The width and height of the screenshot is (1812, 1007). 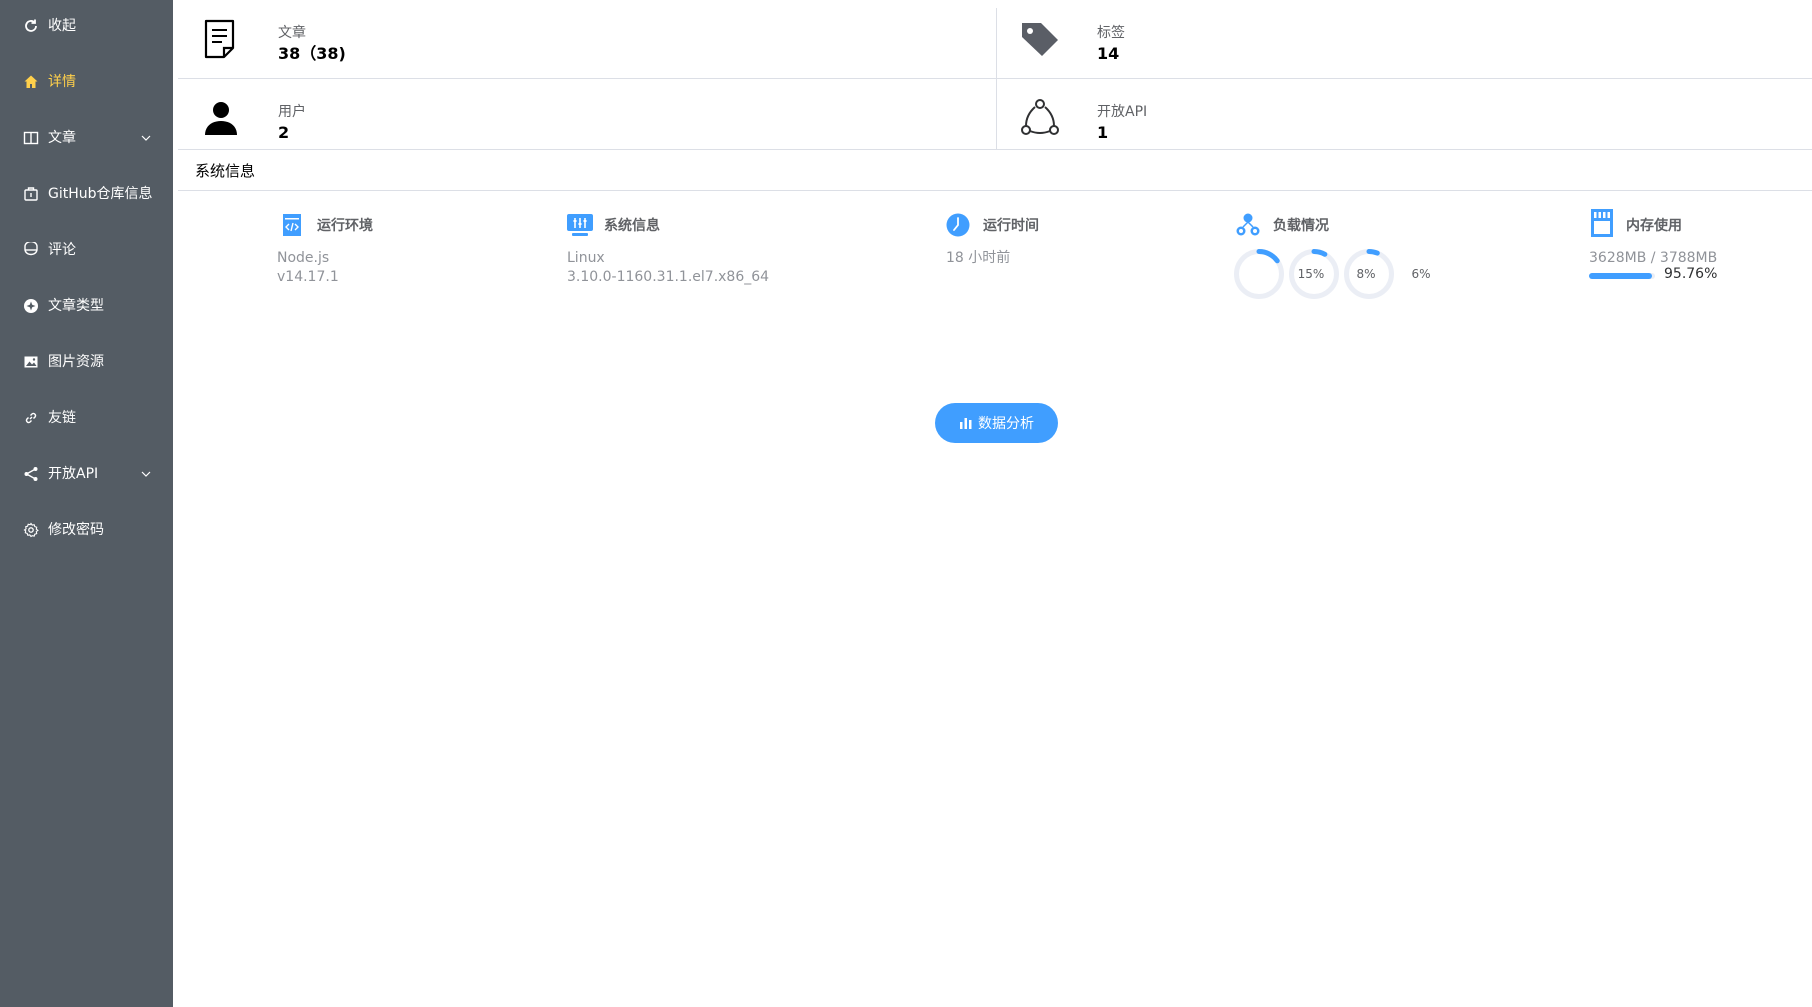 I want to click on sidebar-item-open-api: 开放API, so click(x=86, y=474).